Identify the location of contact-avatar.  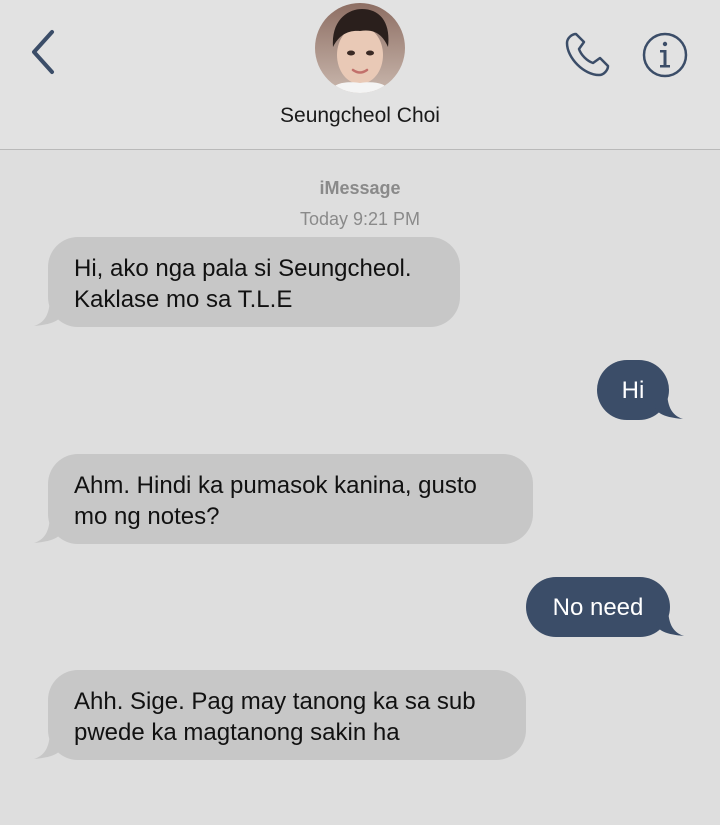
(360, 48).